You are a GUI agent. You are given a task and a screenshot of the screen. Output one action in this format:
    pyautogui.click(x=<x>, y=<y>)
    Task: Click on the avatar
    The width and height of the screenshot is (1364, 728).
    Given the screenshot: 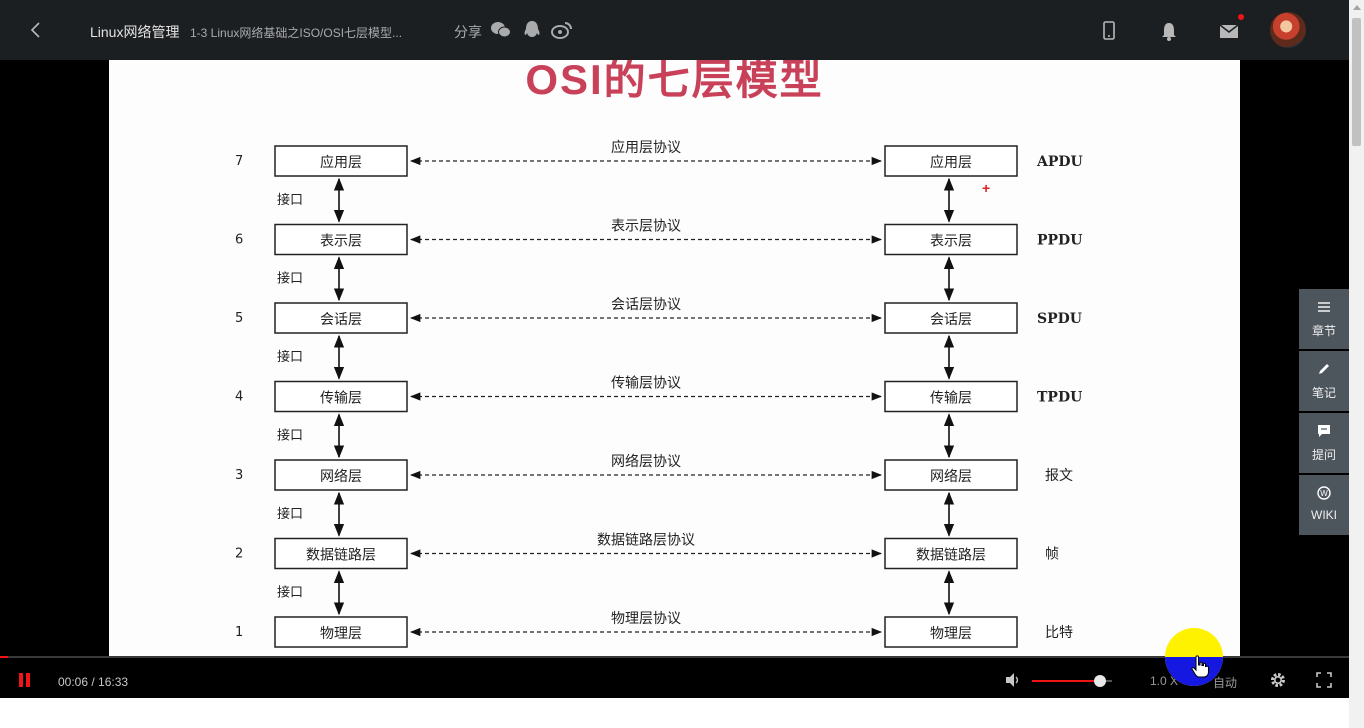 What is the action you would take?
    pyautogui.click(x=1288, y=30)
    